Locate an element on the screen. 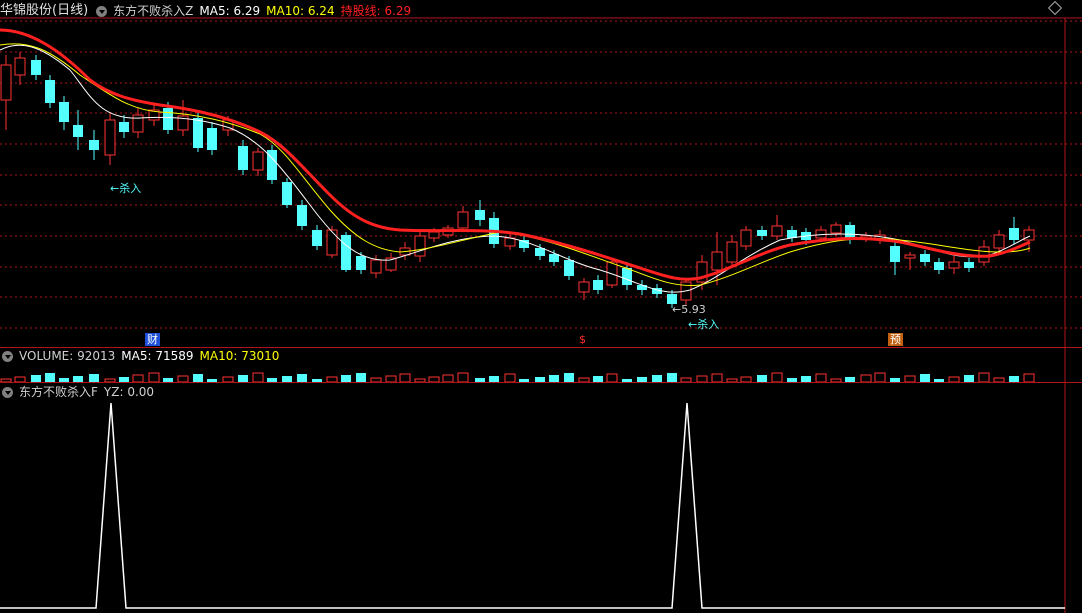 This screenshot has height=613, width=1082. ma10-value: MA10: 6.24 is located at coordinates (300, 11).